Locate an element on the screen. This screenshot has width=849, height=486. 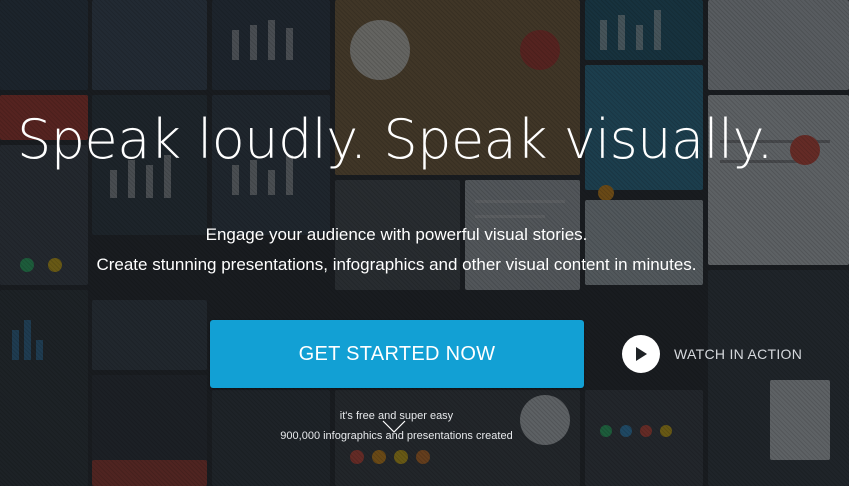
play-icon is located at coordinates (641, 354).